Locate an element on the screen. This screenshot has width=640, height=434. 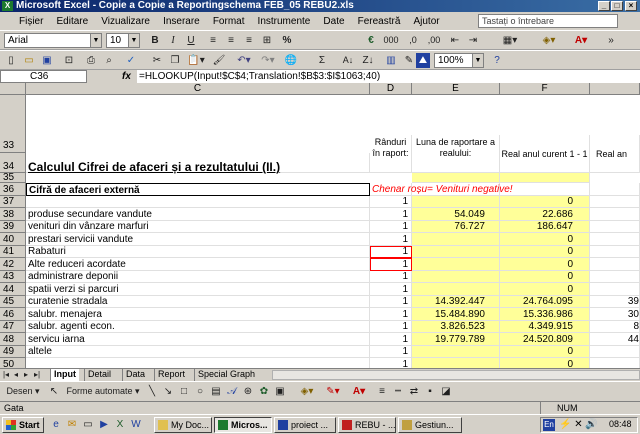
previous-year-cell: 30 is located at coordinates (615, 314).